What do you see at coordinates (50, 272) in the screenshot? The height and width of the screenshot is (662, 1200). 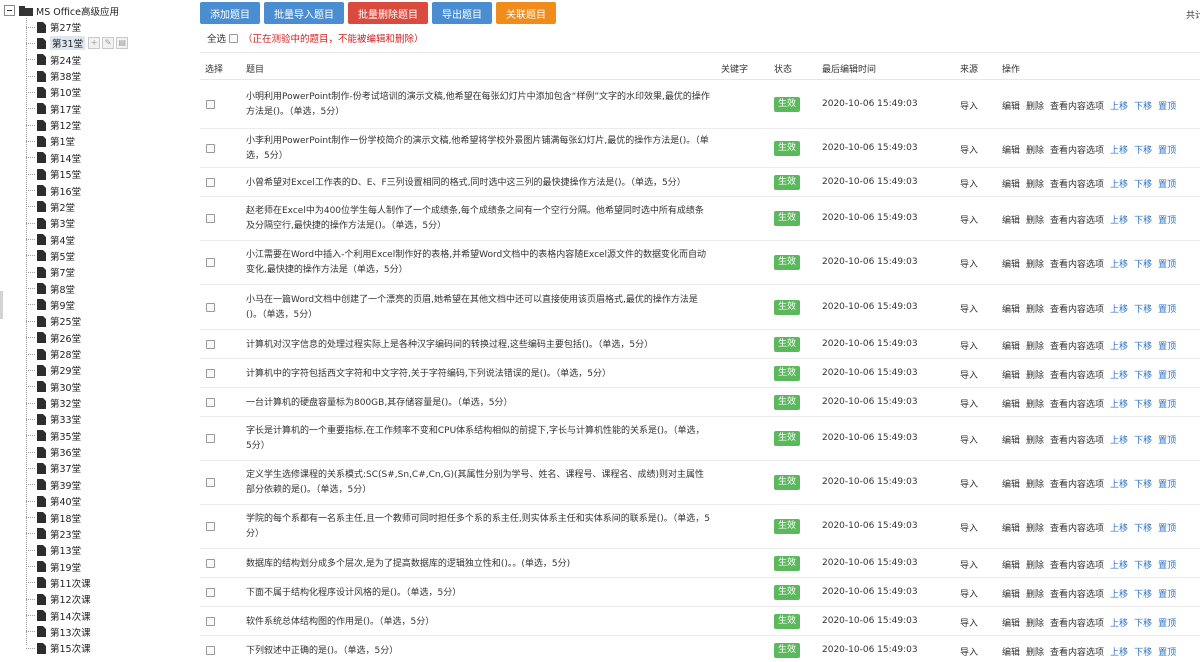 I see `tree-item: 第7堂` at bounding box center [50, 272].